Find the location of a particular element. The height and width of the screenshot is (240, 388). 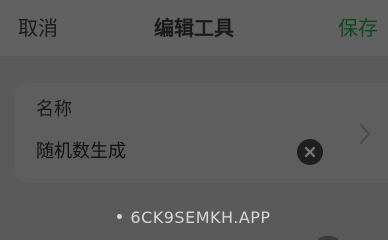

clear-x-glyph is located at coordinates (310, 152).